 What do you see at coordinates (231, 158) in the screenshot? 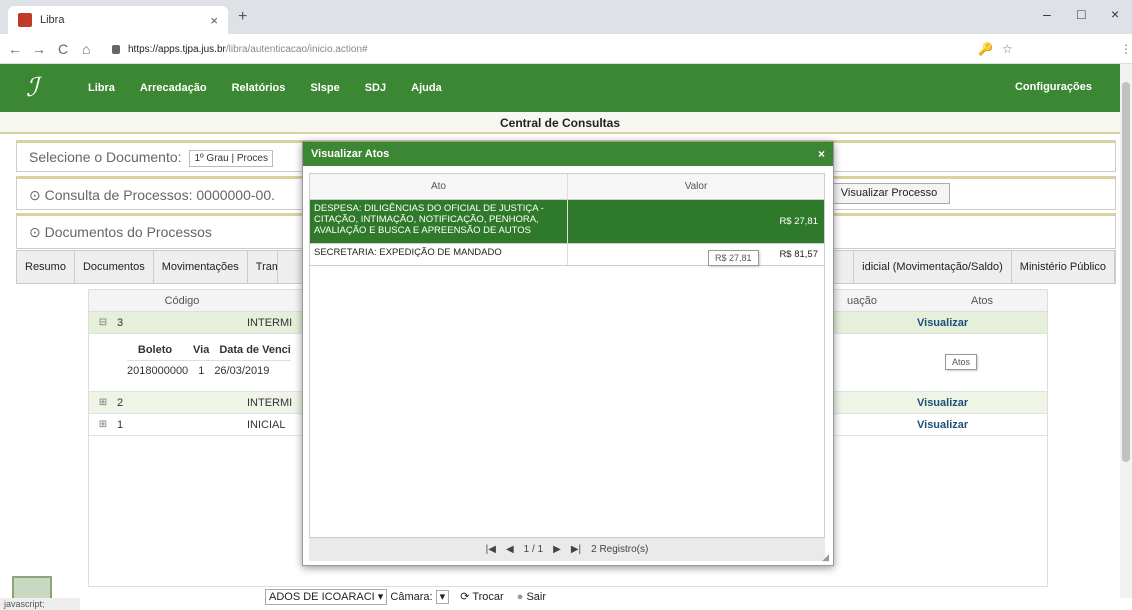
I see `document-type-select: 1º Grau | Proces` at bounding box center [231, 158].